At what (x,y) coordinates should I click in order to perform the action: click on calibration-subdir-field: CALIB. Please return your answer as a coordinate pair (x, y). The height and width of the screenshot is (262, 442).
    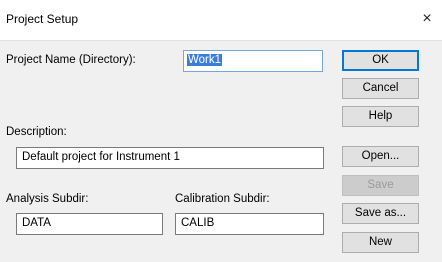
    Looking at the image, I should click on (249, 224).